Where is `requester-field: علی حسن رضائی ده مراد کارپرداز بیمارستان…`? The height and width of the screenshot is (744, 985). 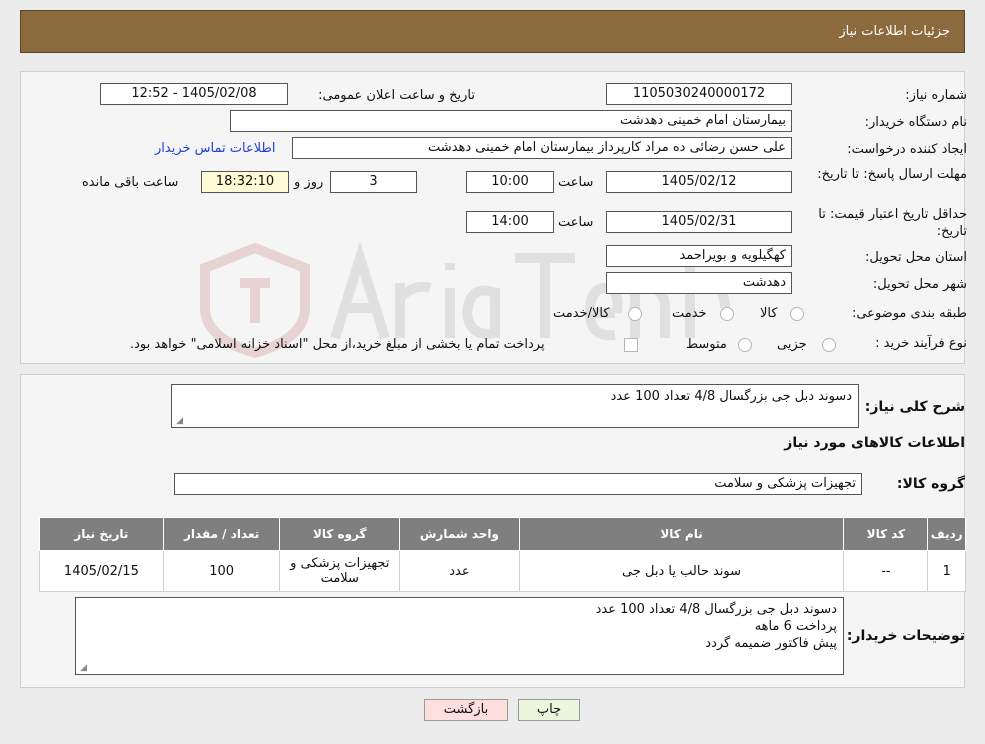 requester-field: علی حسن رضائی ده مراد کارپرداز بیمارستان… is located at coordinates (542, 148).